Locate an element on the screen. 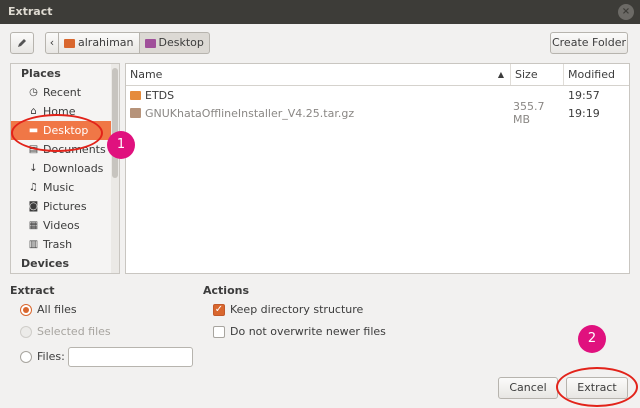 This screenshot has height=408, width=640. keep-directory-structure-checkbox: ✓ Keep directory structure is located at coordinates (288, 309).